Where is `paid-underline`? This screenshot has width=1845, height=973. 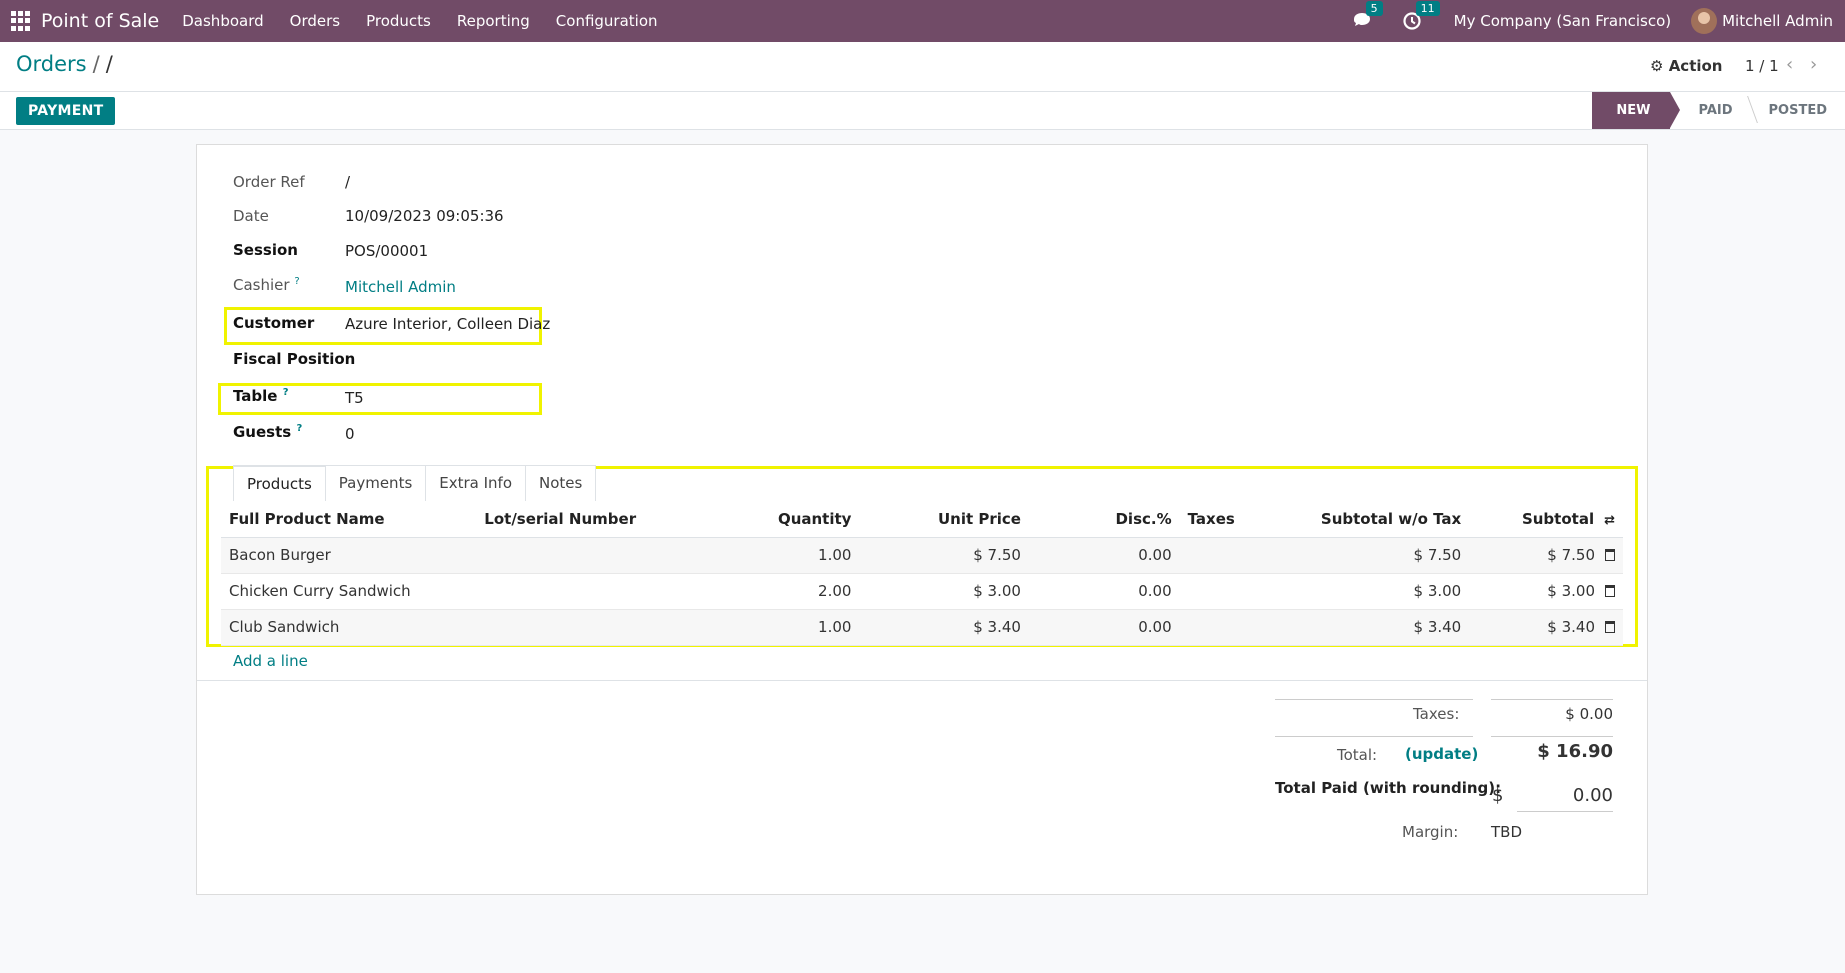 paid-underline is located at coordinates (1565, 811).